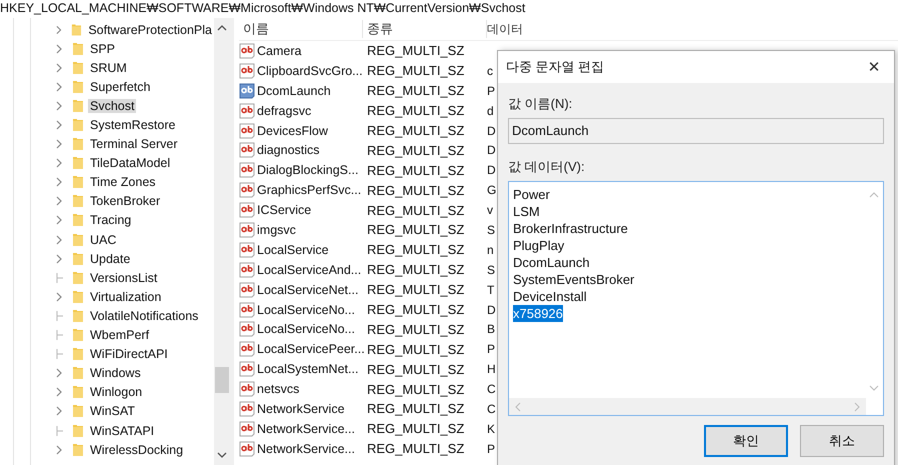 This screenshot has height=465, width=898. I want to click on scroll-down-icon, so click(222, 455).